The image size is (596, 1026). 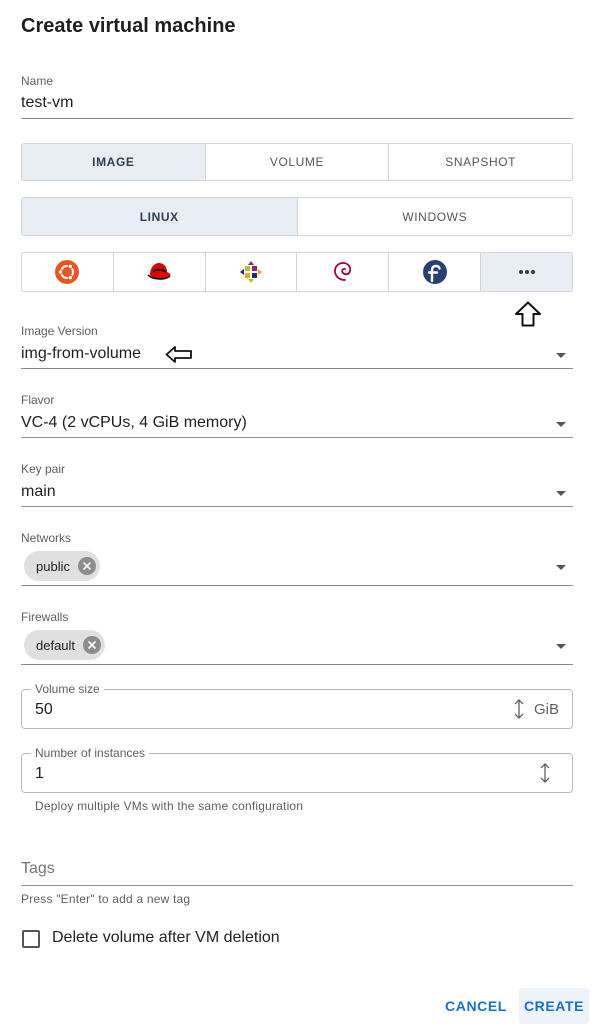 I want to click on tags-underline, so click(x=297, y=885).